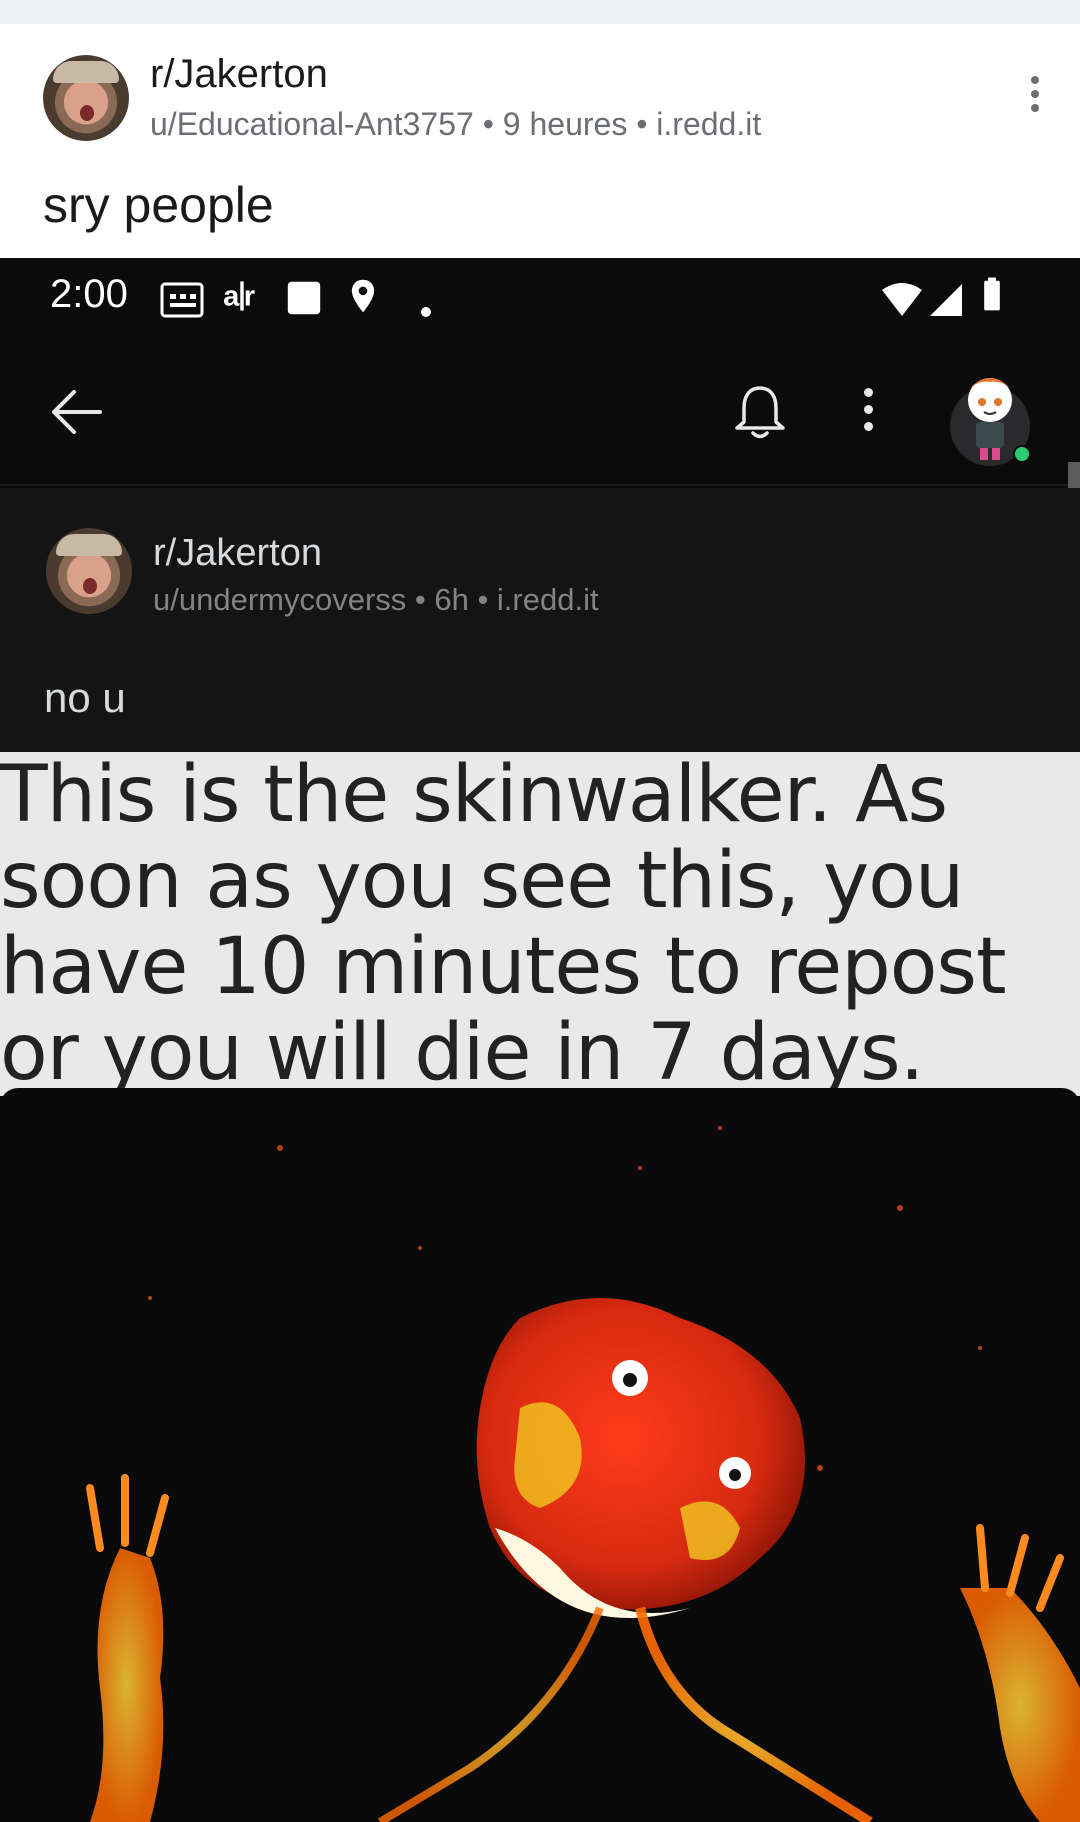 This screenshot has height=1822, width=1080. I want to click on post-title: no u, so click(85, 697).